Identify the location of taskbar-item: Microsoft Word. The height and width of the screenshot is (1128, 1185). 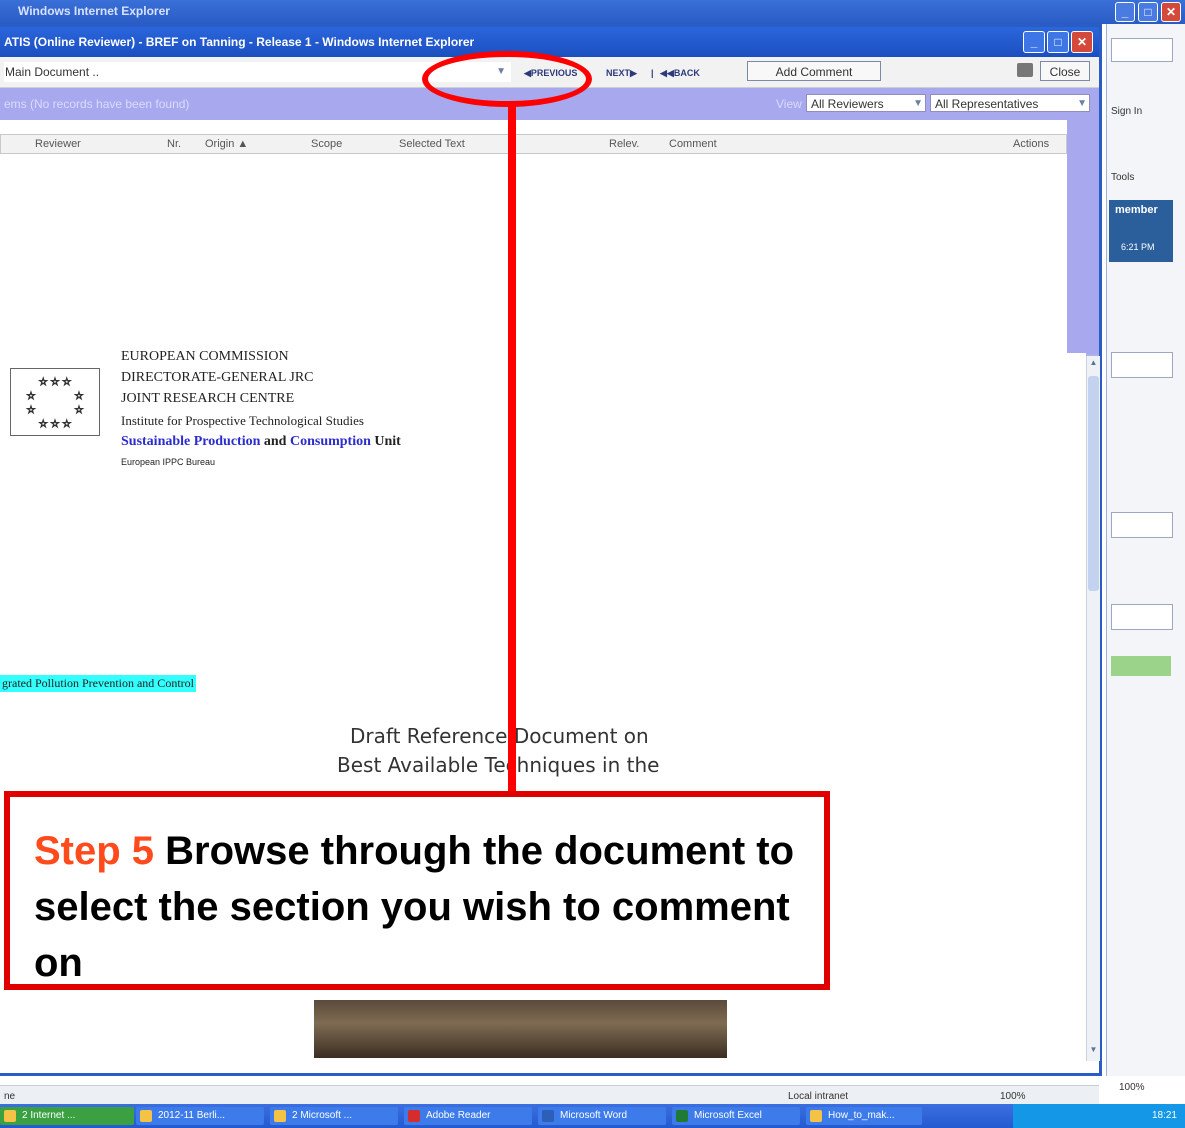
(602, 1116).